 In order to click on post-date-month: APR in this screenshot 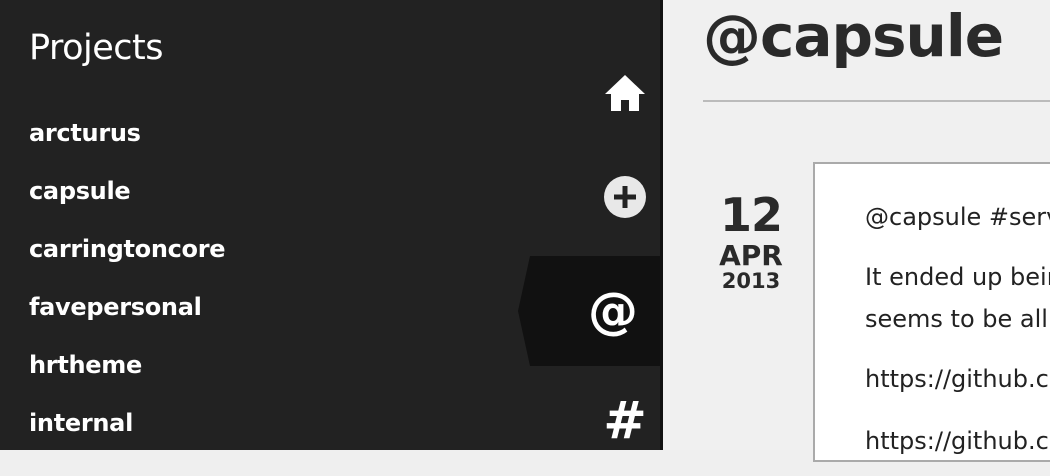, I will do `click(751, 255)`.